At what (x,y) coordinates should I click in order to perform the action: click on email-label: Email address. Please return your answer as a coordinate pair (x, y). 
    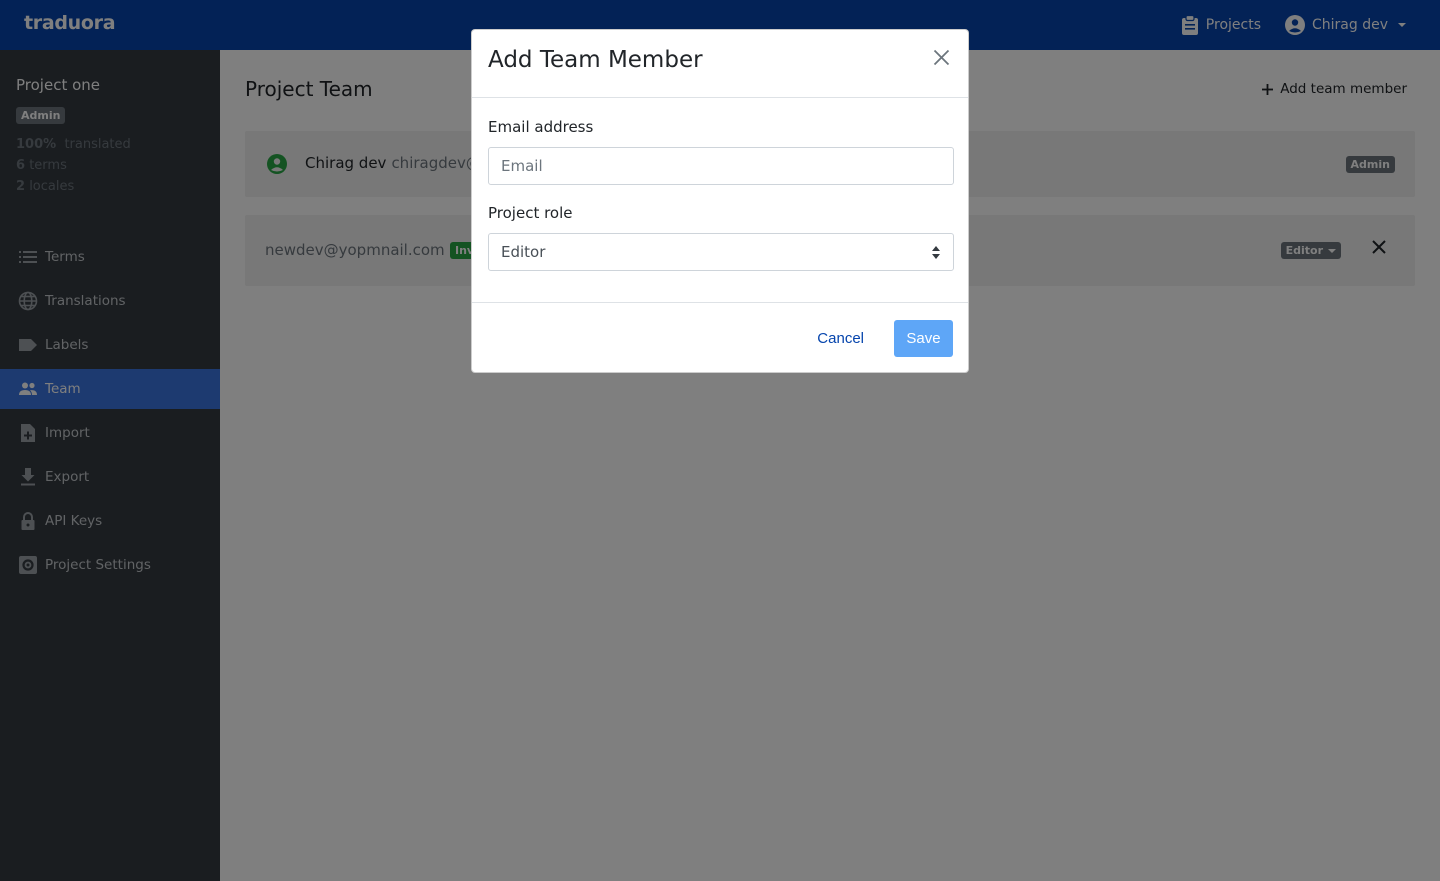
    Looking at the image, I should click on (541, 127).